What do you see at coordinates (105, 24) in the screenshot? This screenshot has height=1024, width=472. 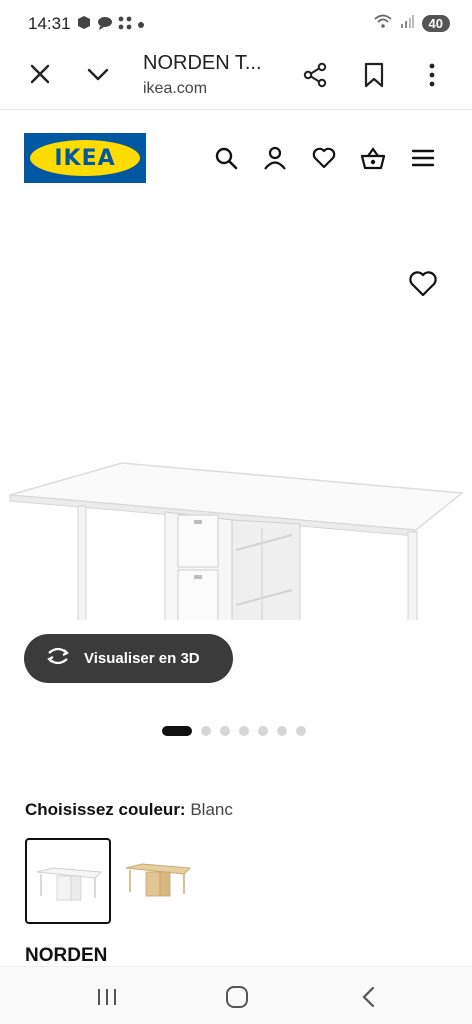 I see `chat-icon` at bounding box center [105, 24].